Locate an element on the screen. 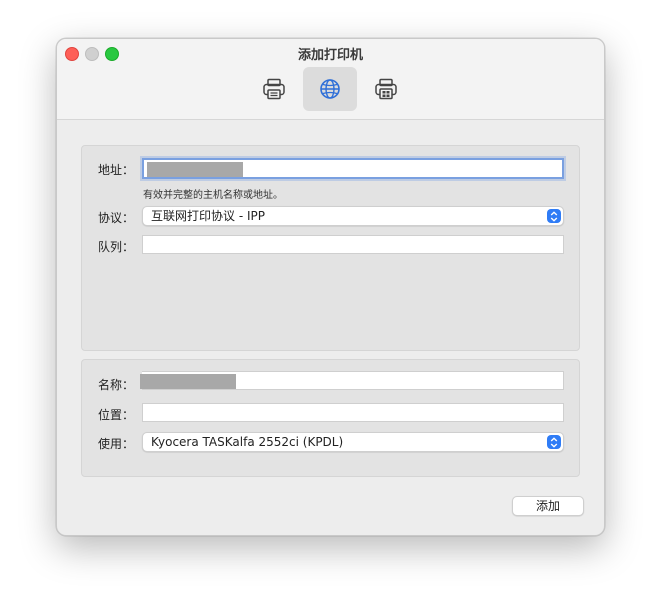 The image size is (659, 609). toolbar-windows-printer-button is located at coordinates (386, 89).